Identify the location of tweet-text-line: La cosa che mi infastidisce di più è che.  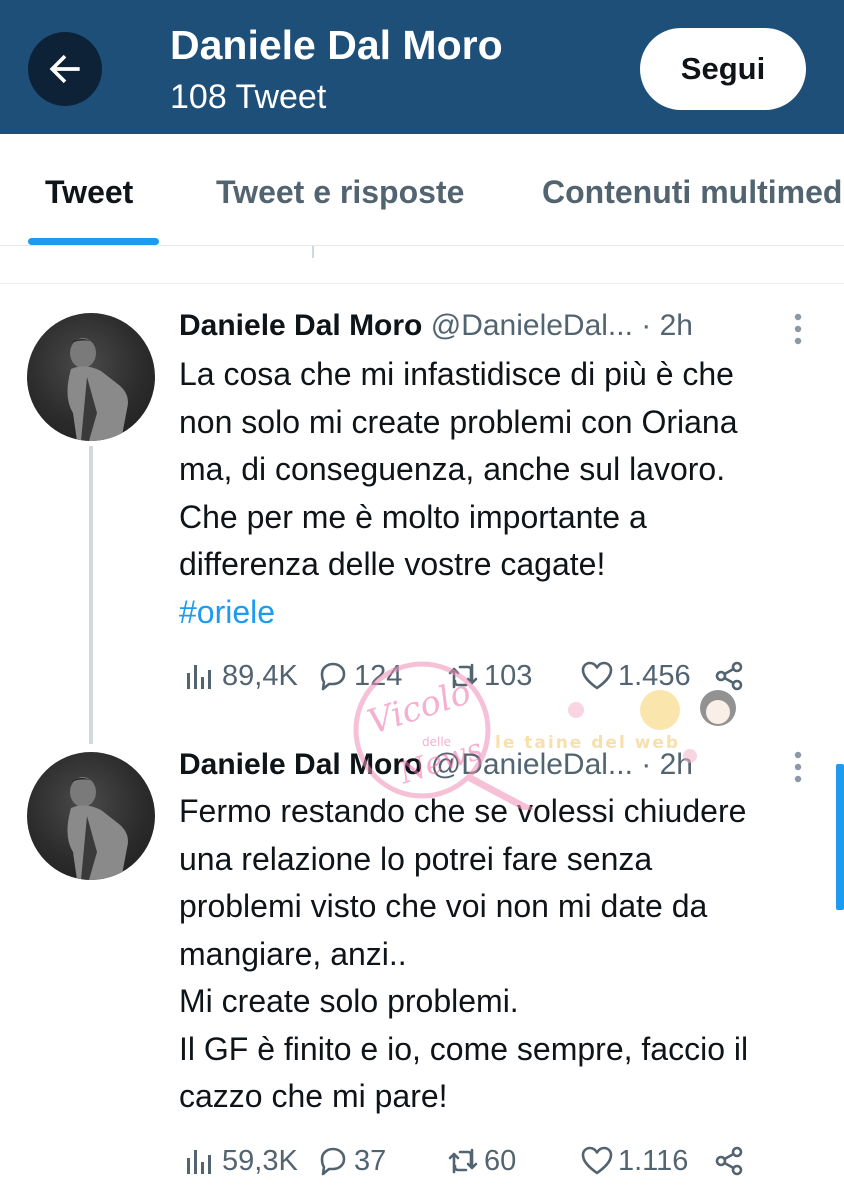
(456, 374).